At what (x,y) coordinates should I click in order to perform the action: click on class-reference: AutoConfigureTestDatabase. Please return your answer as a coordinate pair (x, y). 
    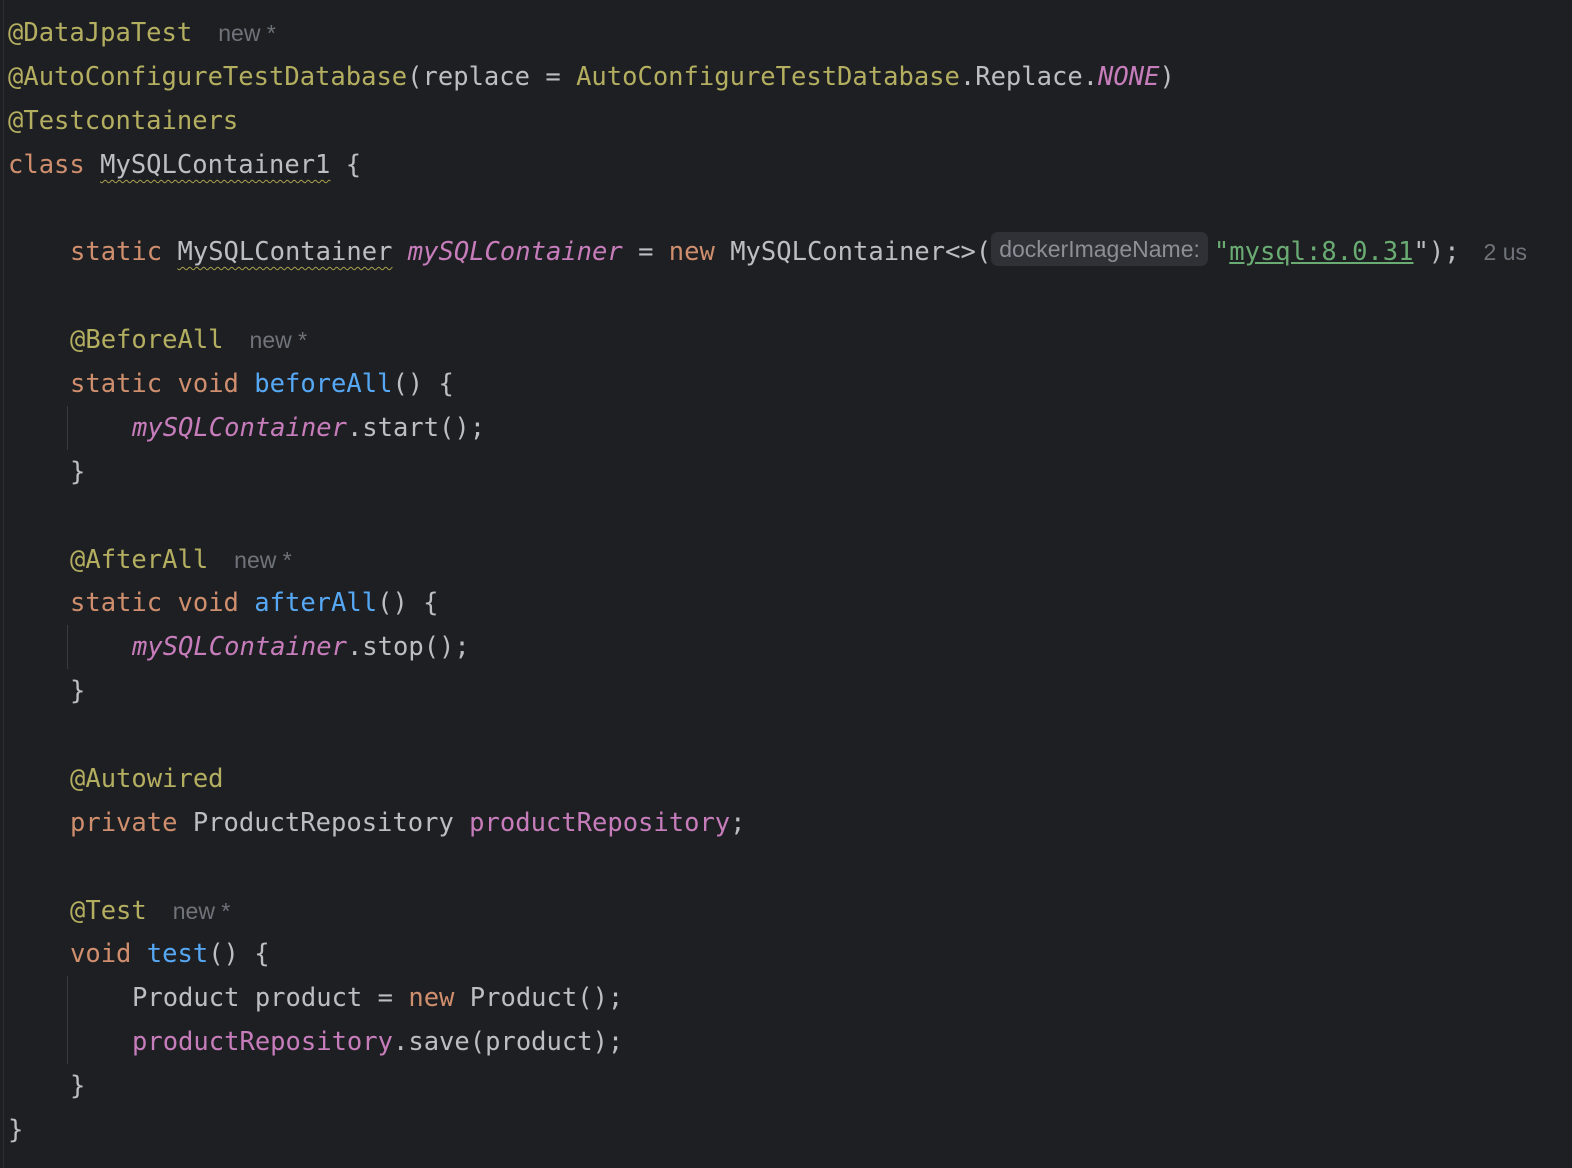
    Looking at the image, I should click on (768, 77).